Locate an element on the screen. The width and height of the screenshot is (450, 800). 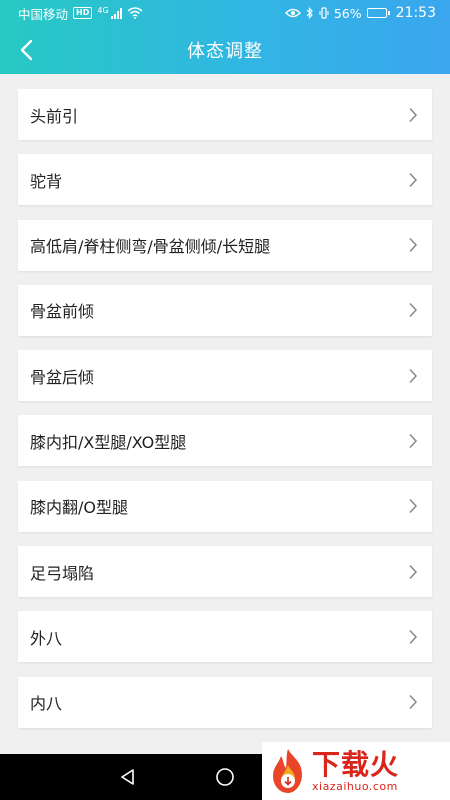
page-title: 体态调整 is located at coordinates (225, 51).